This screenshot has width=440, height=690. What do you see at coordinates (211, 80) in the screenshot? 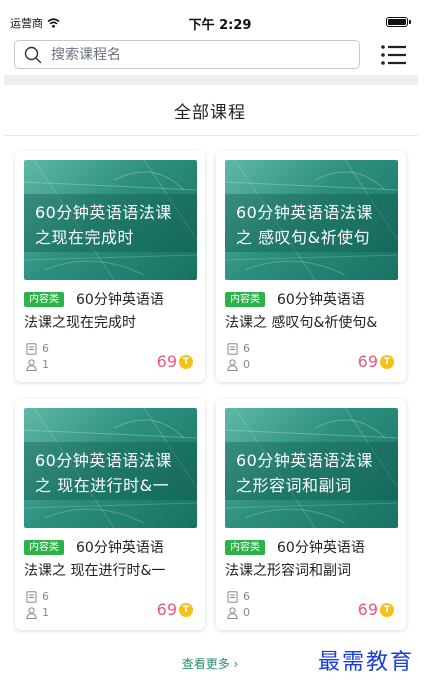
I see `header-separator` at bounding box center [211, 80].